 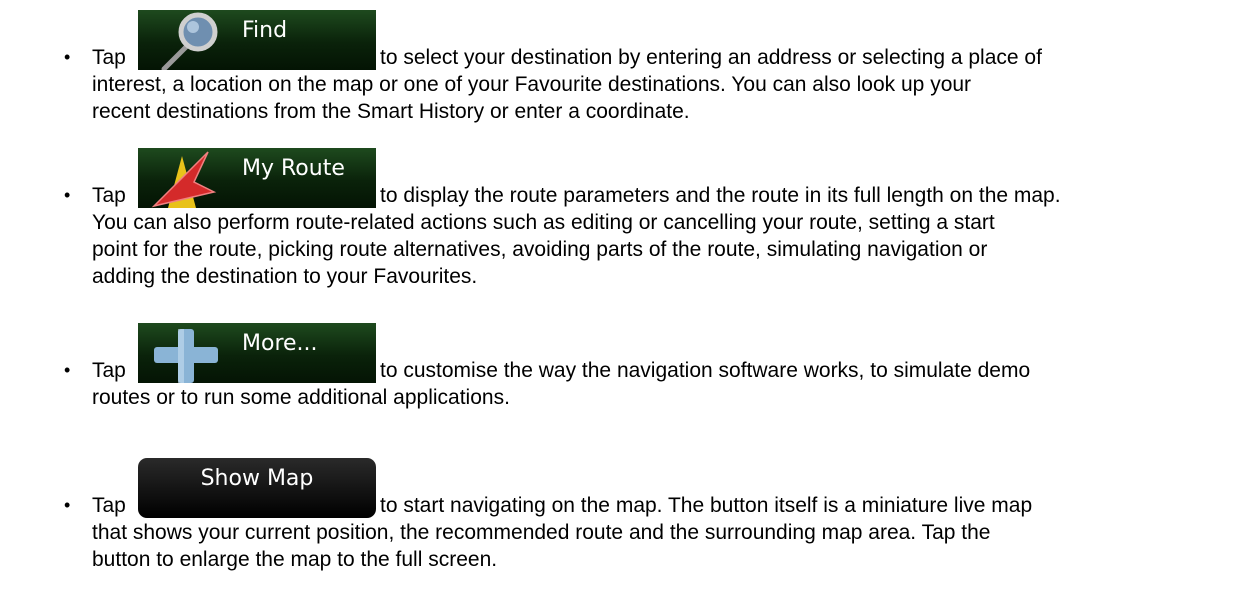 What do you see at coordinates (184, 179) in the screenshot?
I see `route-arrow-icon` at bounding box center [184, 179].